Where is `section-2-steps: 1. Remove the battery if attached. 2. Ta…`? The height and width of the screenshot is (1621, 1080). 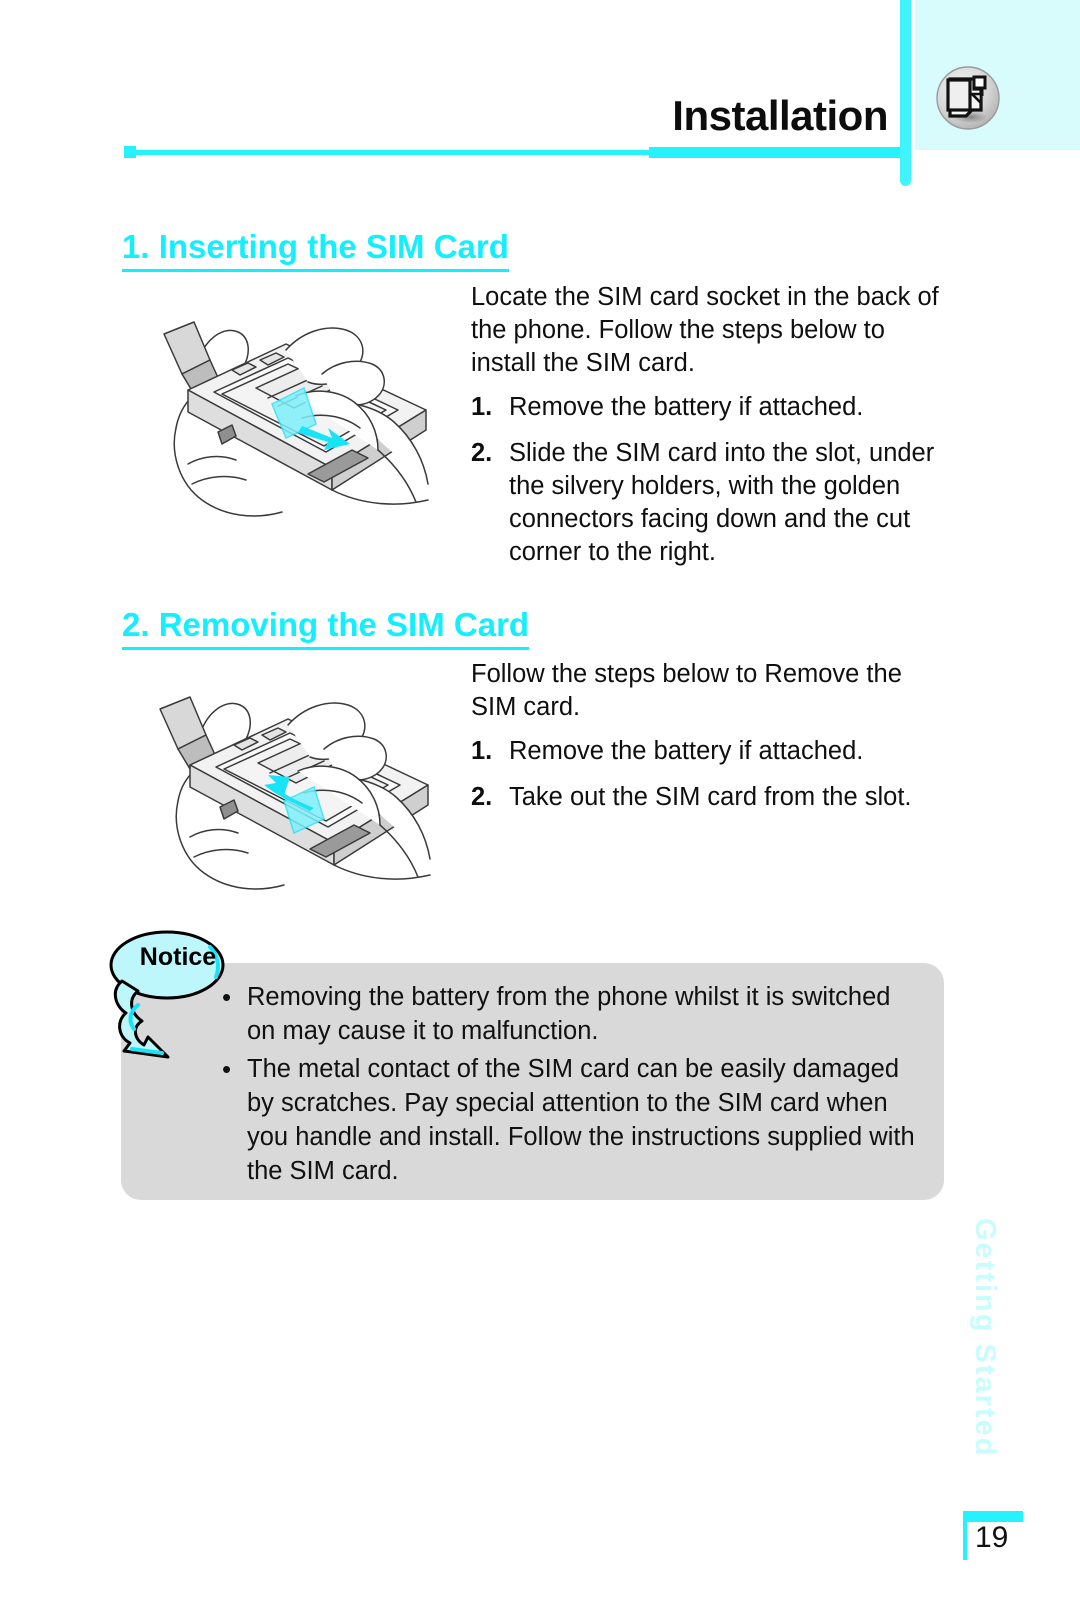
section-2-steps: 1. Remove the battery if attached. 2. Ta… is located at coordinates (711, 781).